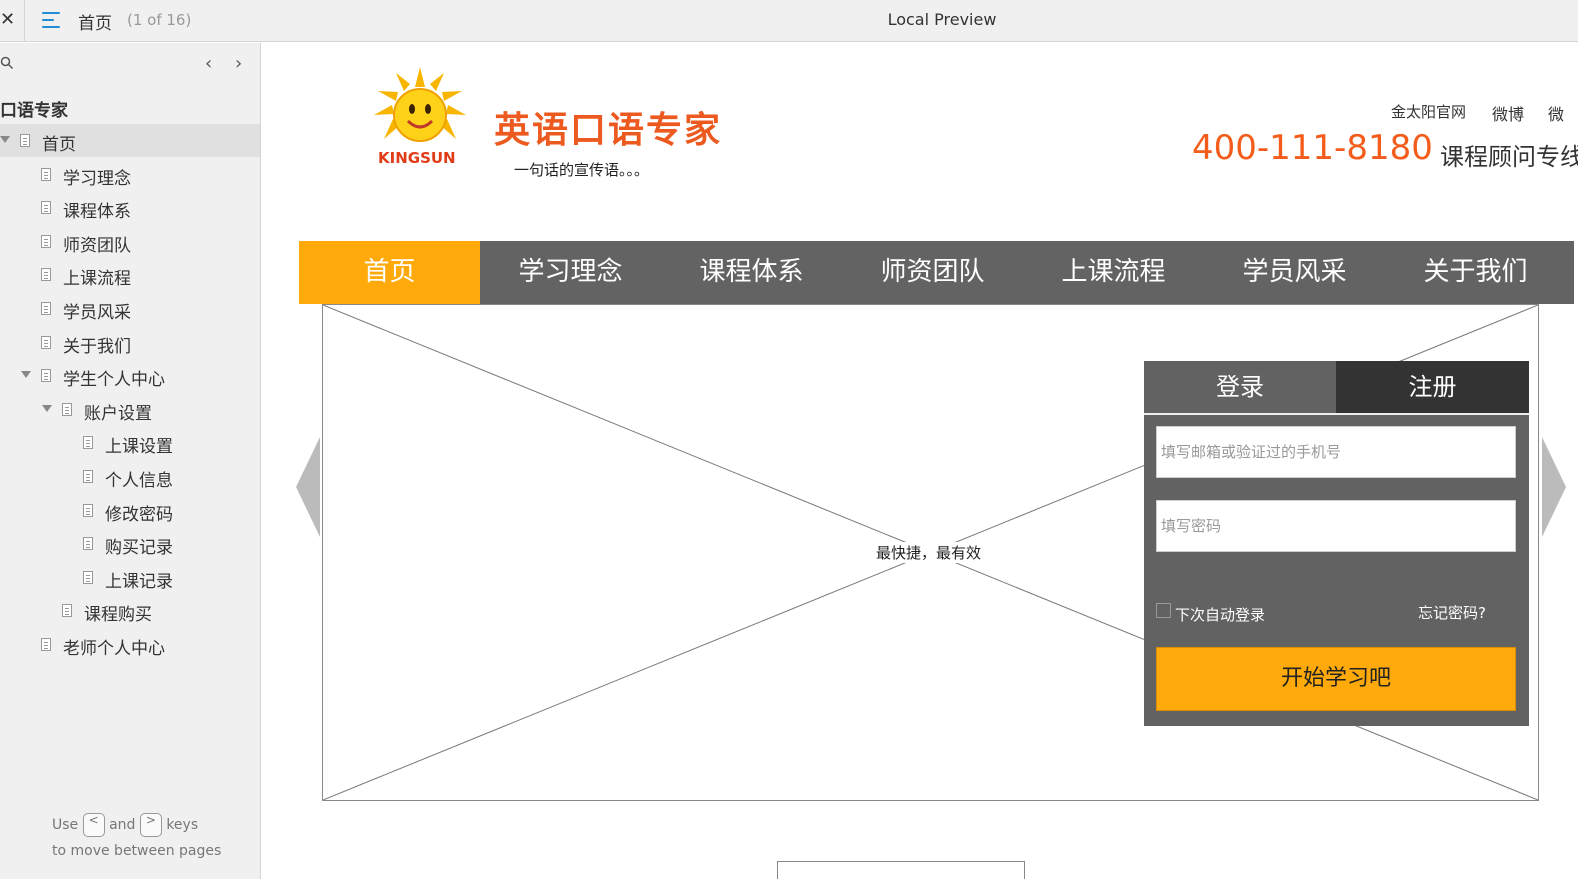  I want to click on current-page-name: 首页, so click(95, 24).